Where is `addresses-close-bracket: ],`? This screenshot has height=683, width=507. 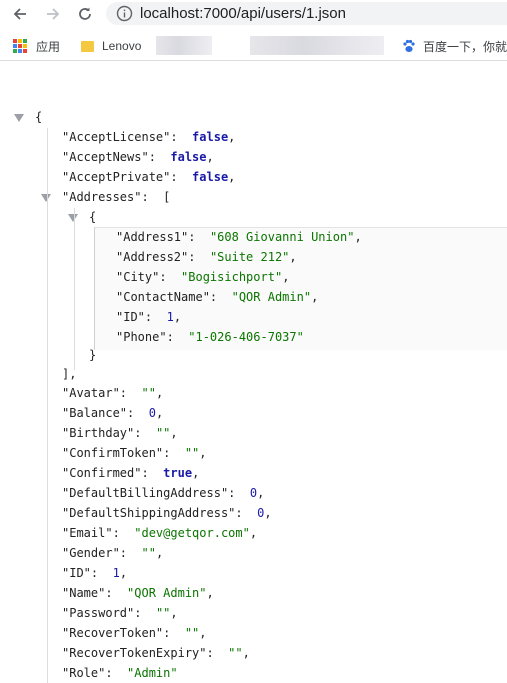
addresses-close-bracket: ], is located at coordinates (69, 374).